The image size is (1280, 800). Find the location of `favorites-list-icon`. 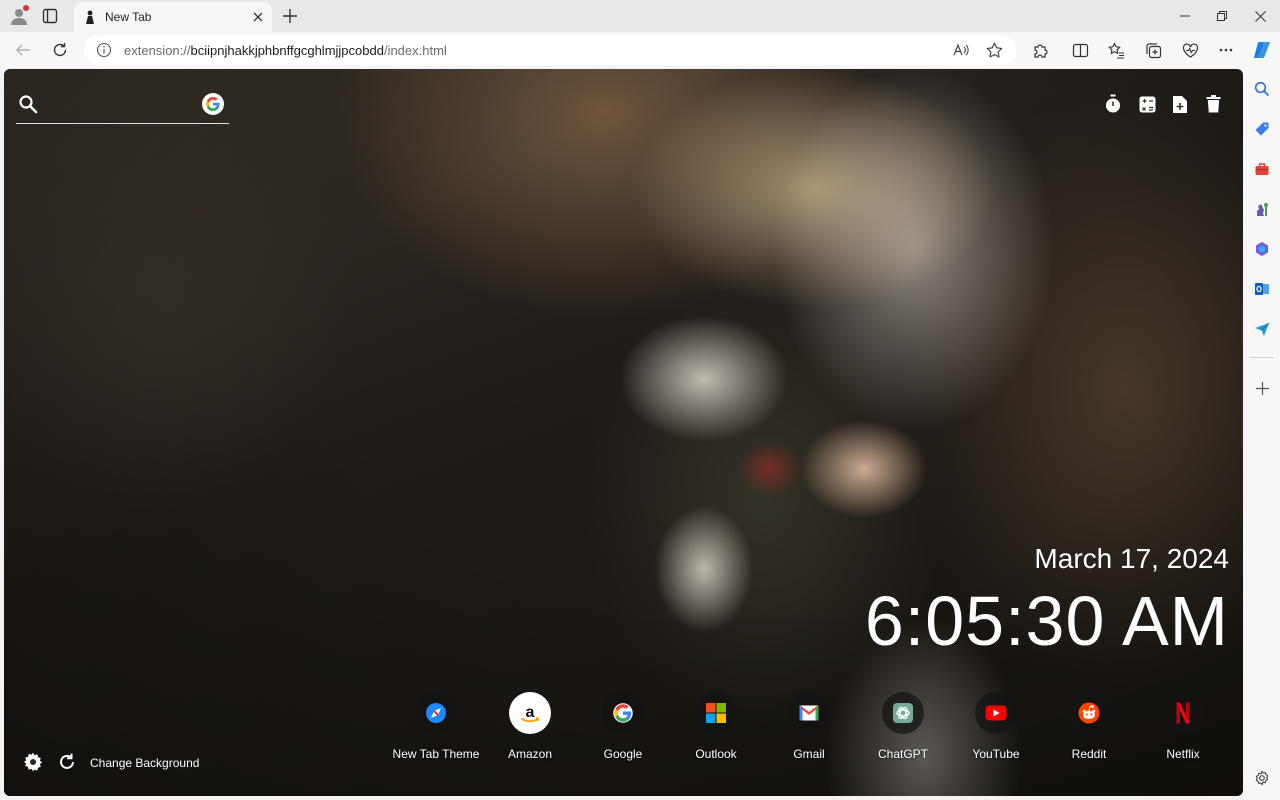

favorites-list-icon is located at coordinates (1115, 50).